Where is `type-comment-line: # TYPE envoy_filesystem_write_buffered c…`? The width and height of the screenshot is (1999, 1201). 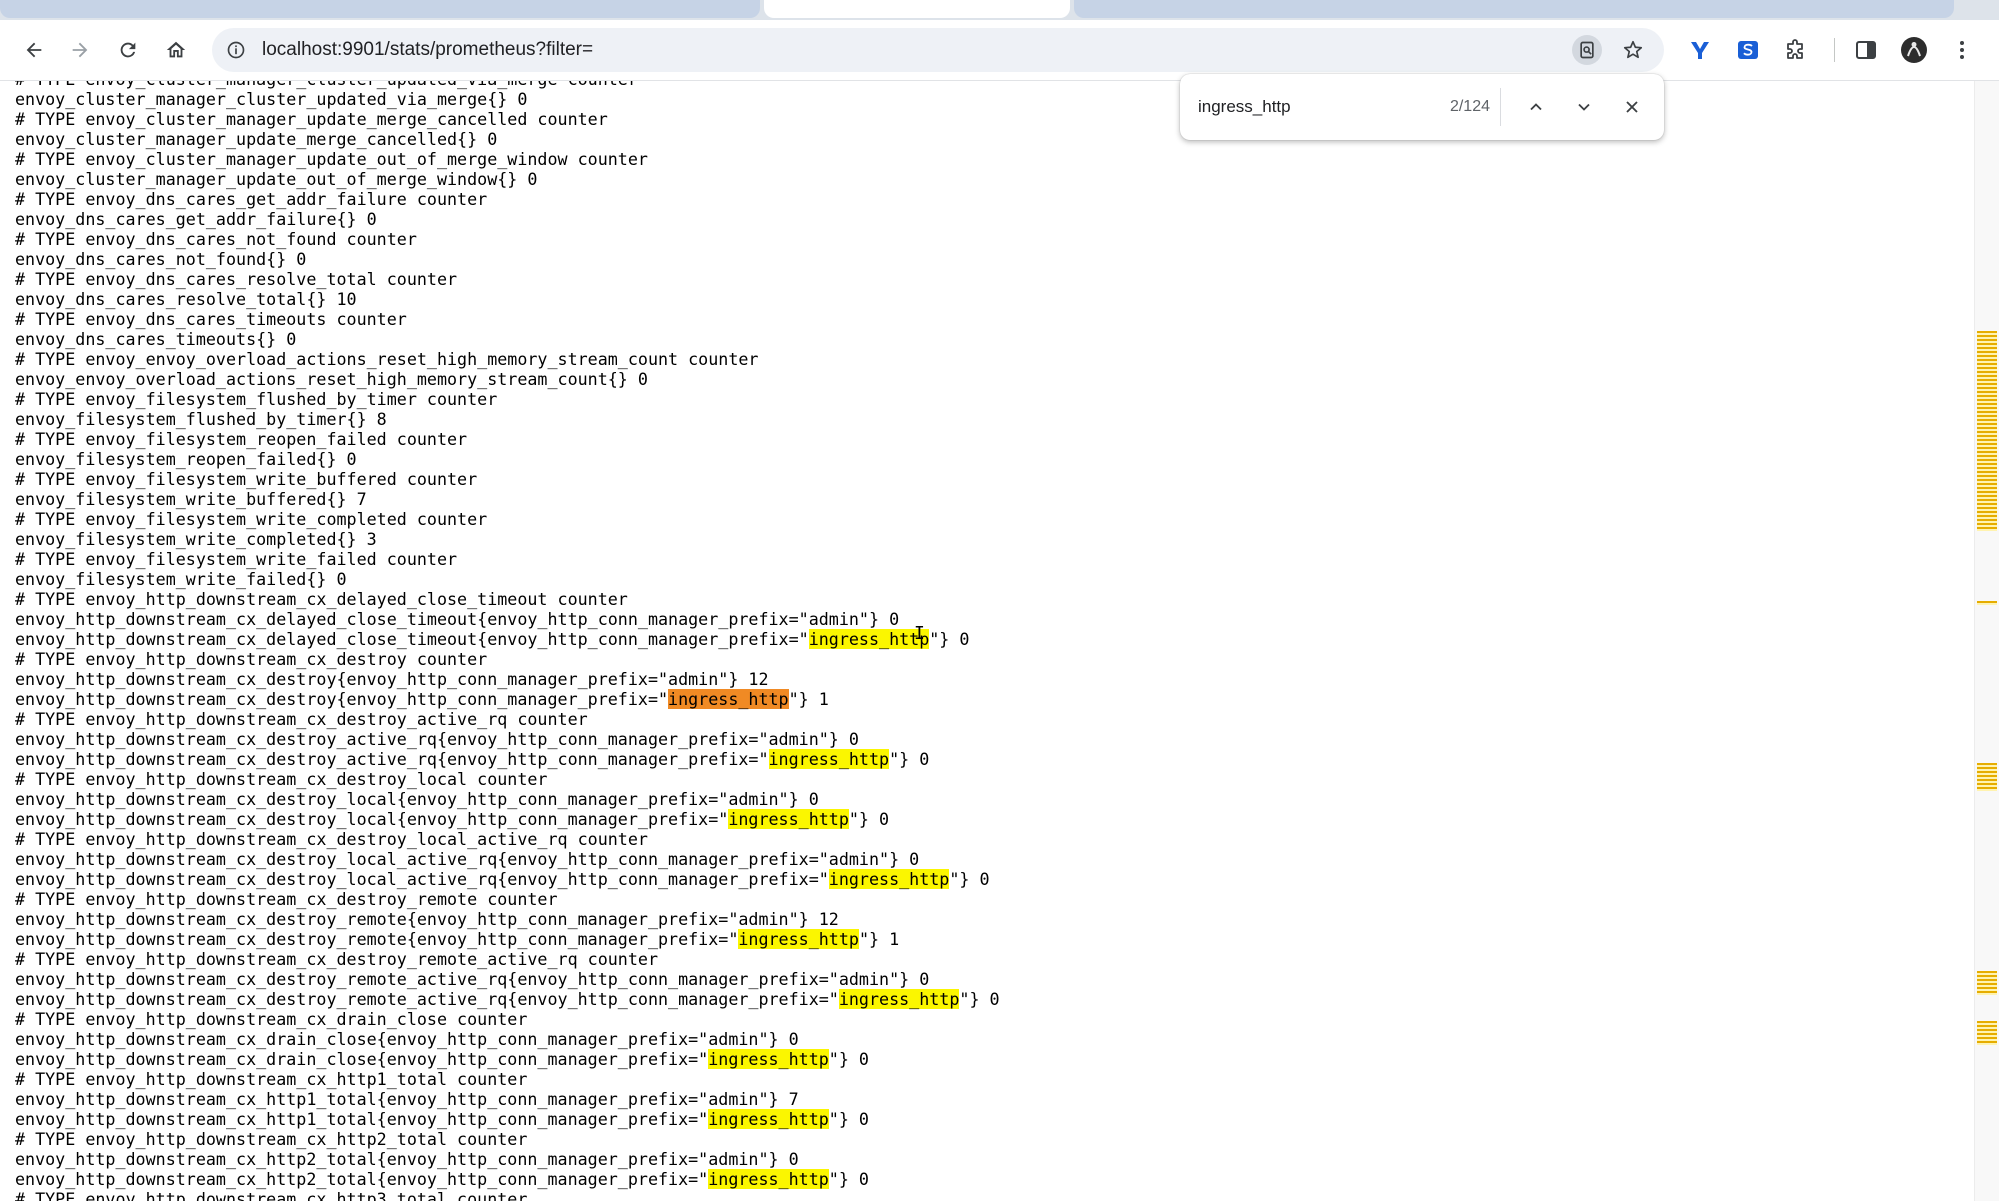 type-comment-line: # TYPE envoy_filesystem_write_buffered c… is located at coordinates (246, 479).